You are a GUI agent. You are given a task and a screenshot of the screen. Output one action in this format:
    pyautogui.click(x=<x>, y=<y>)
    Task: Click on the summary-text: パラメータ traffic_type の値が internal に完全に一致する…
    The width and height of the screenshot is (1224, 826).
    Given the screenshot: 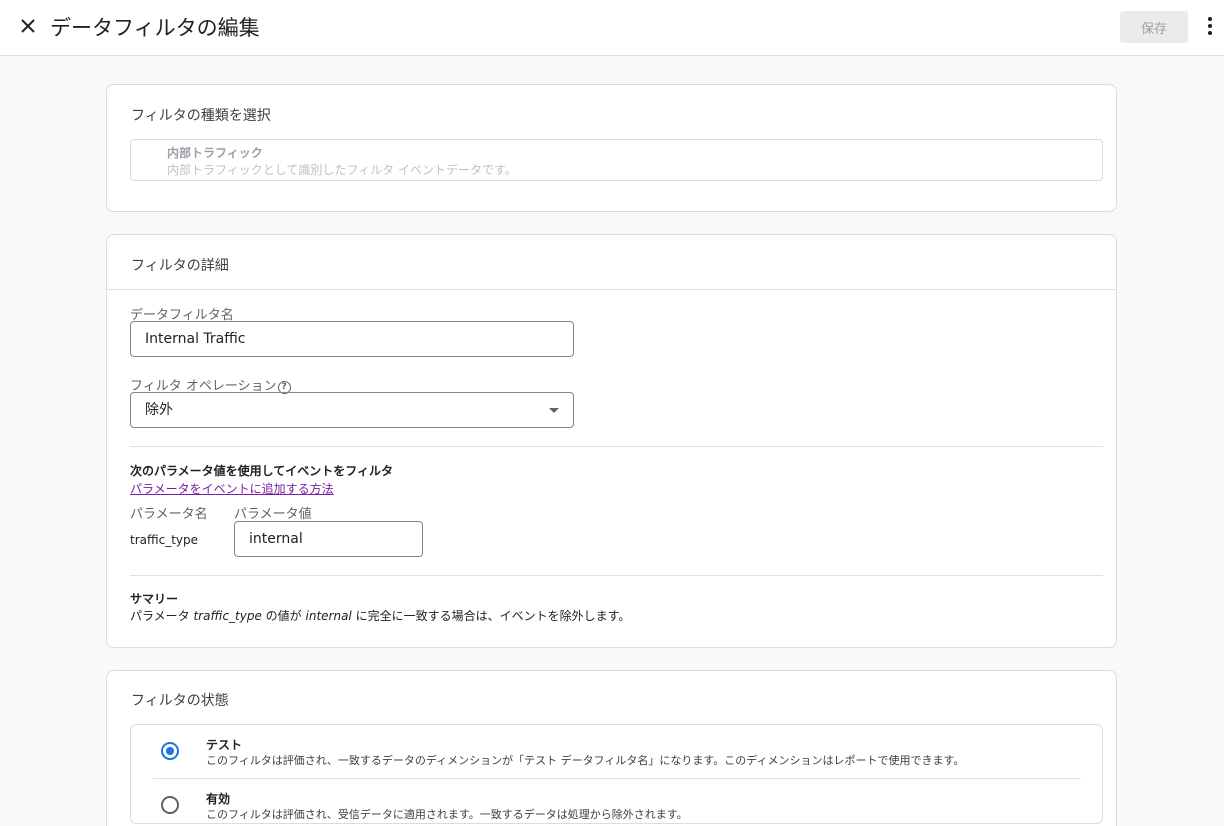 What is the action you would take?
    pyautogui.click(x=380, y=615)
    